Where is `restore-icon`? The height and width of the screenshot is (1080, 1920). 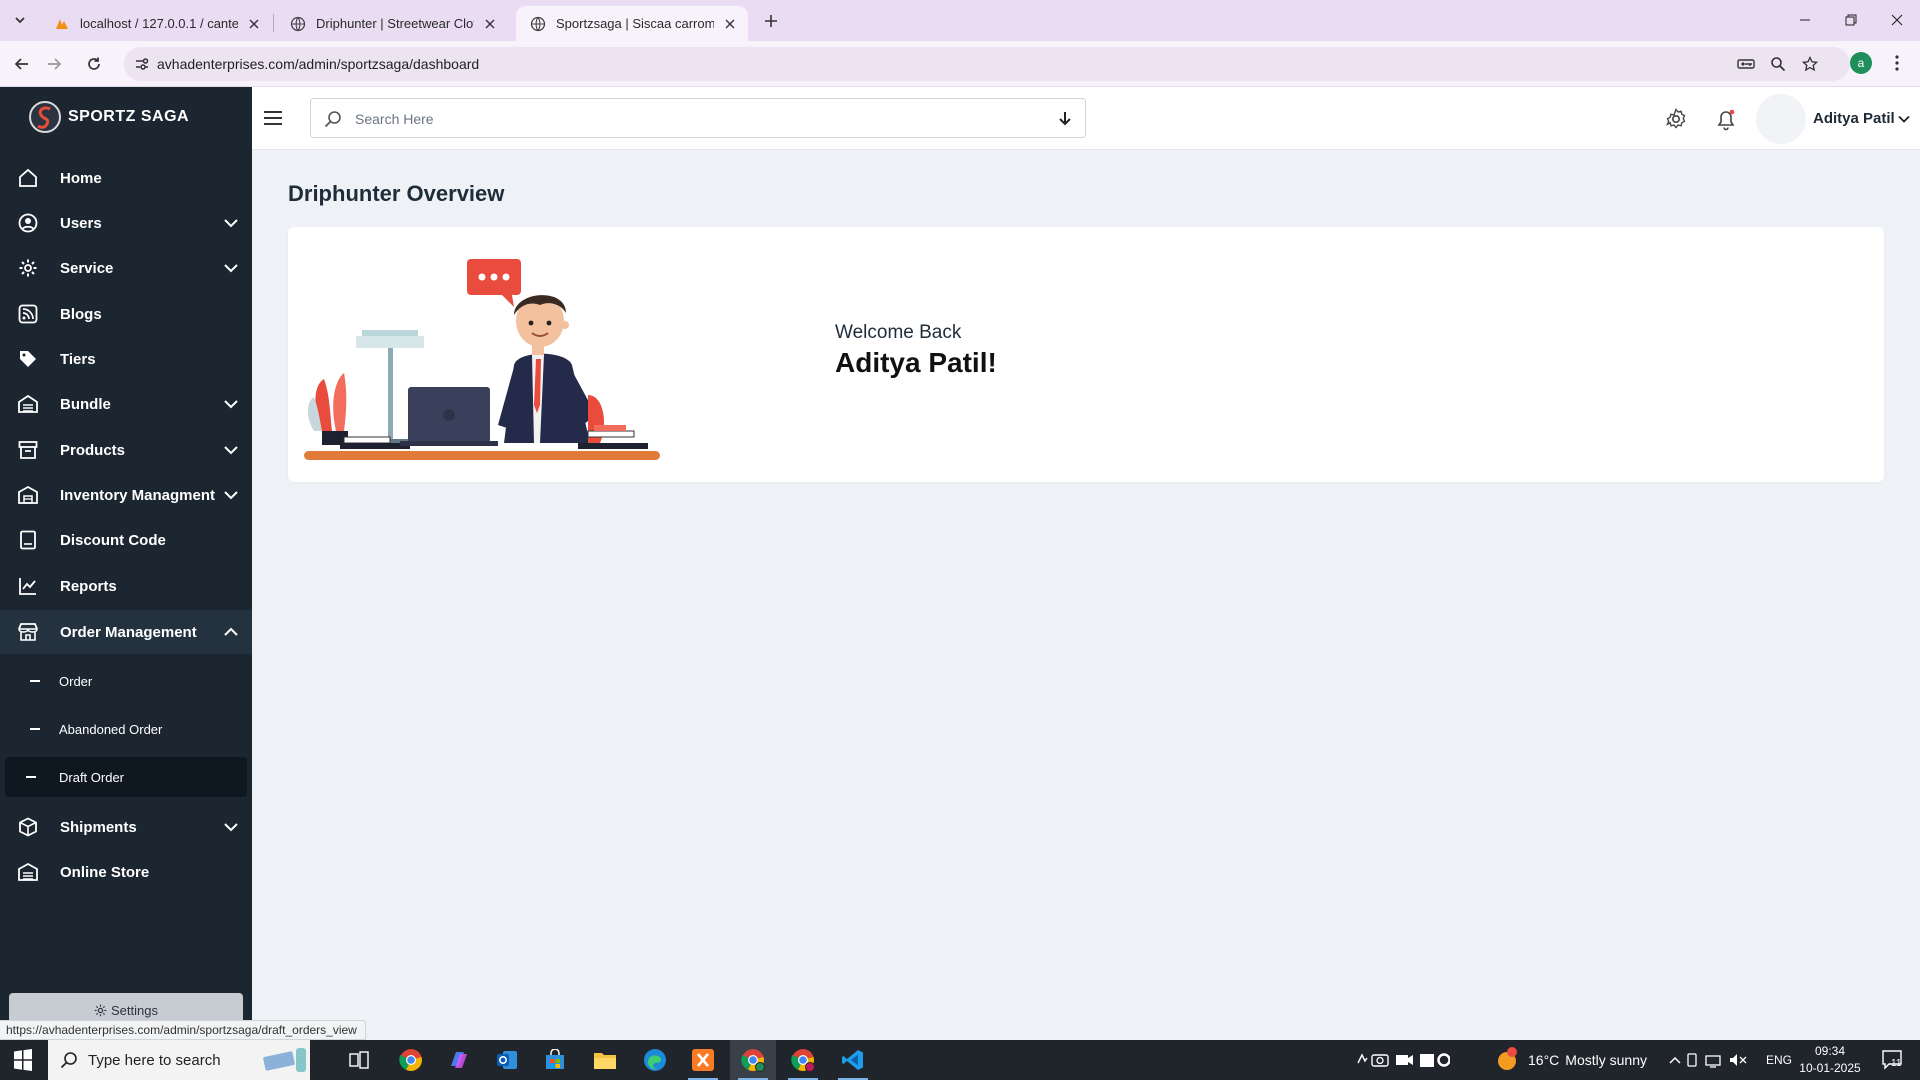 restore-icon is located at coordinates (1851, 20).